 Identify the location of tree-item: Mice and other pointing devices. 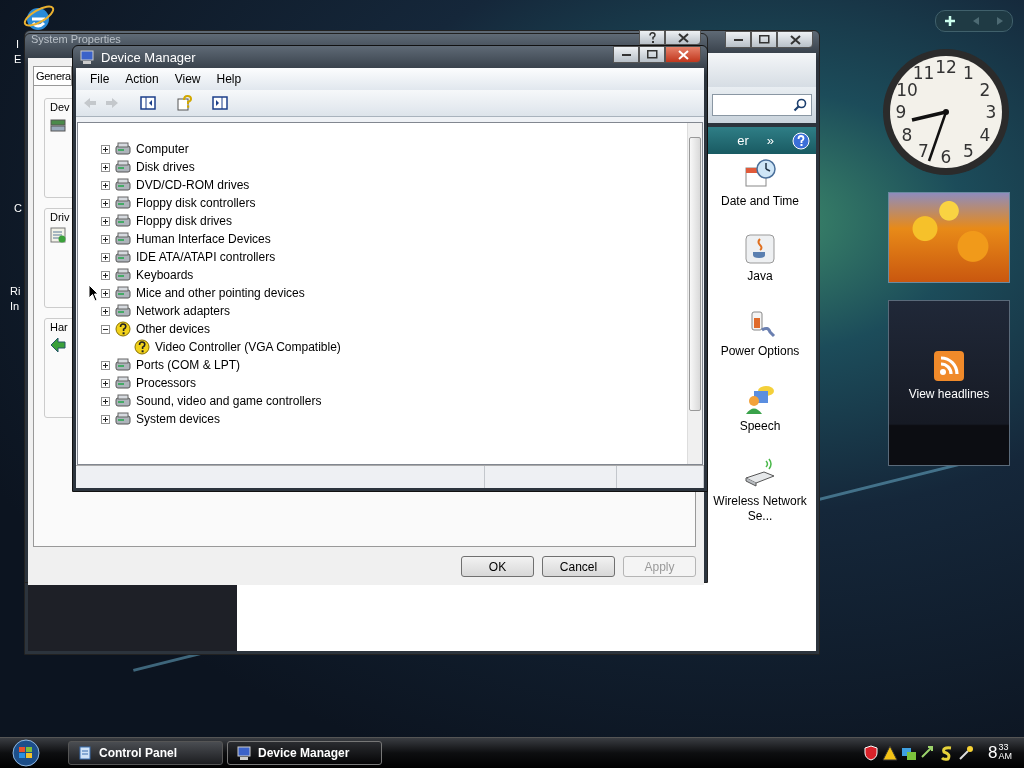
(220, 293).